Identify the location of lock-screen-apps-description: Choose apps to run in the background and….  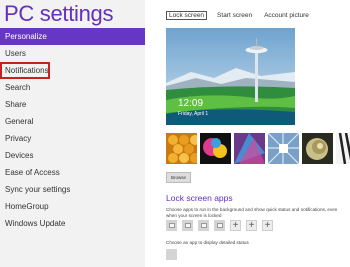
(252, 212).